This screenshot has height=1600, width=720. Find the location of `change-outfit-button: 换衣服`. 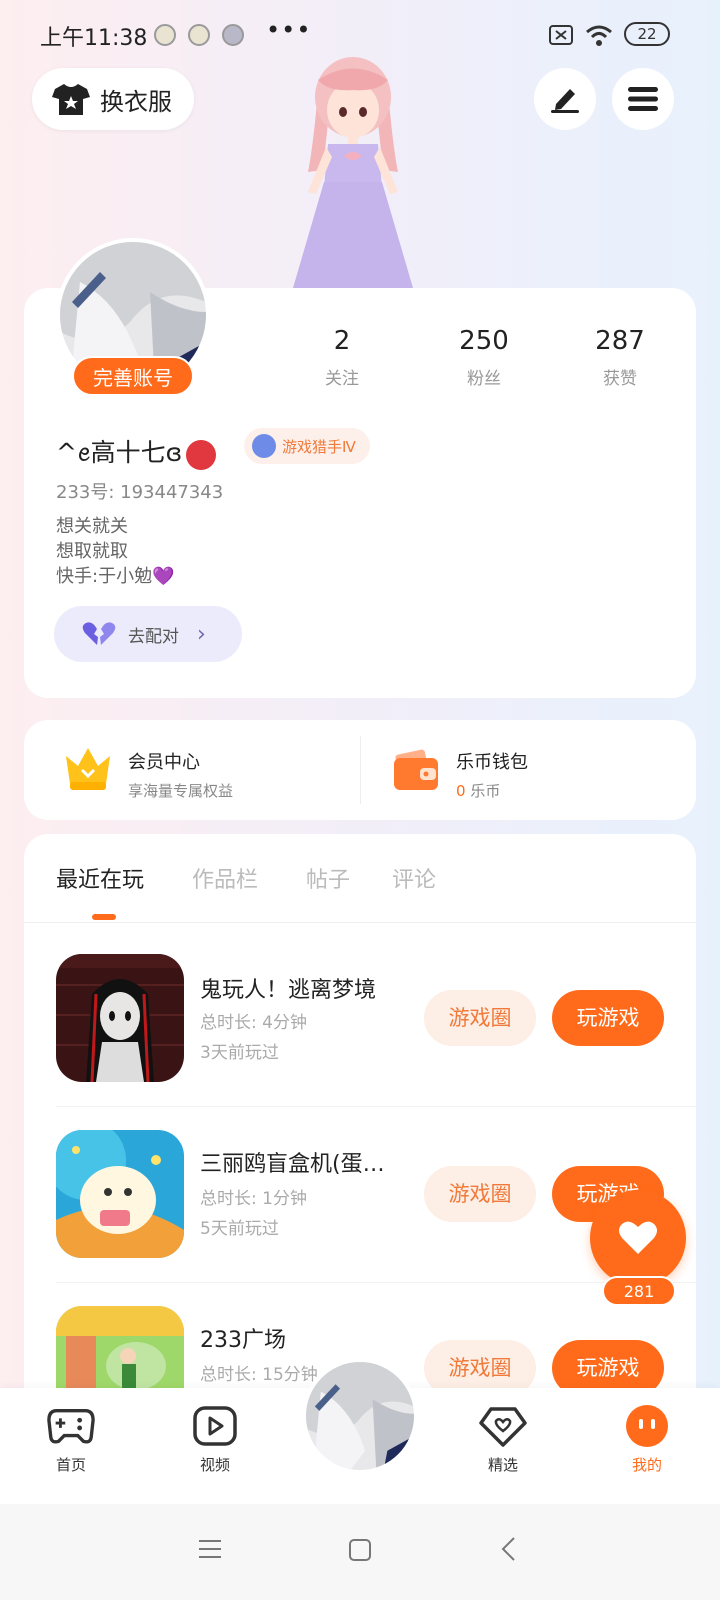

change-outfit-button: 换衣服 is located at coordinates (113, 99).